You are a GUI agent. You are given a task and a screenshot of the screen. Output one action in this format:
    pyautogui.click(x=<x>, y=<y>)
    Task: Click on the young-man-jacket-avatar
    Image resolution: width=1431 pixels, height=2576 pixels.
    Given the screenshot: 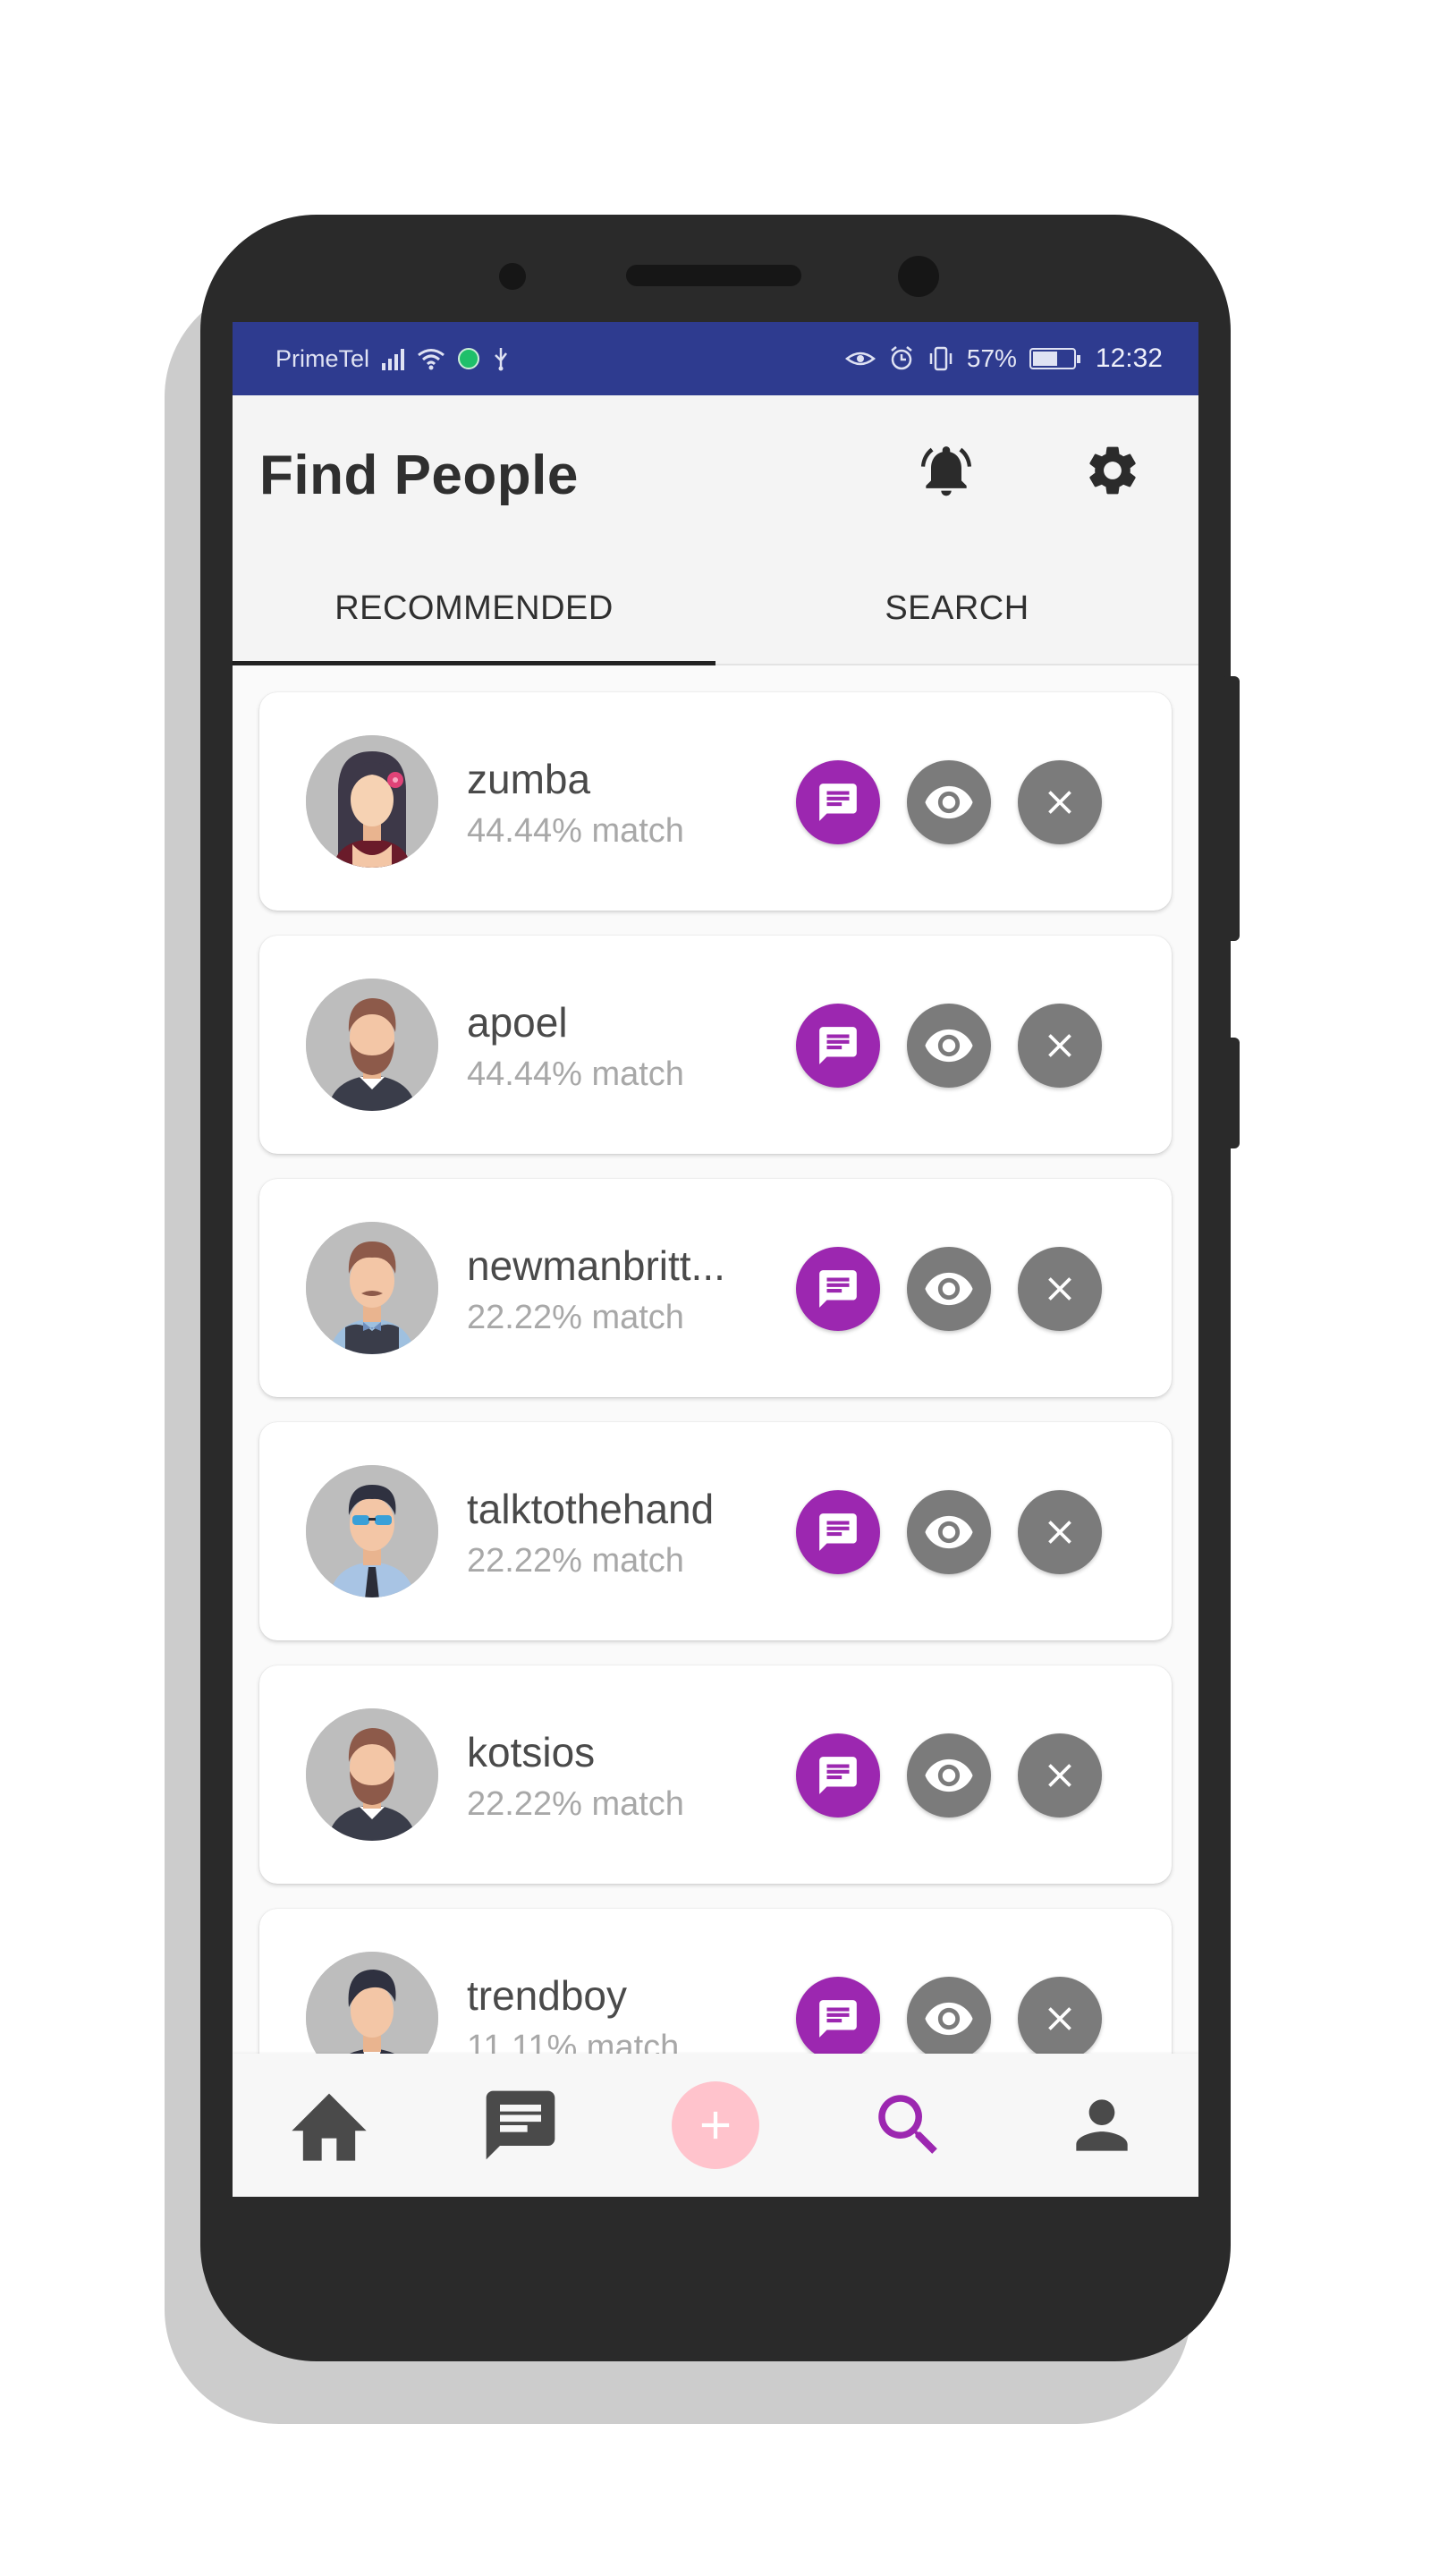 What is the action you would take?
    pyautogui.click(x=372, y=2003)
    